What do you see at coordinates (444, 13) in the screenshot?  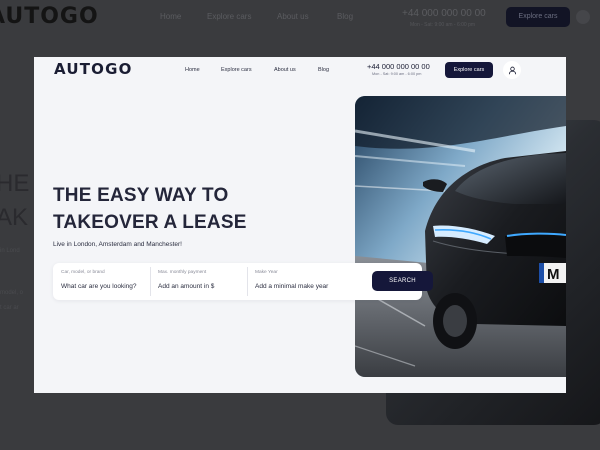 I see `background-phone: +44 000 000 00 00` at bounding box center [444, 13].